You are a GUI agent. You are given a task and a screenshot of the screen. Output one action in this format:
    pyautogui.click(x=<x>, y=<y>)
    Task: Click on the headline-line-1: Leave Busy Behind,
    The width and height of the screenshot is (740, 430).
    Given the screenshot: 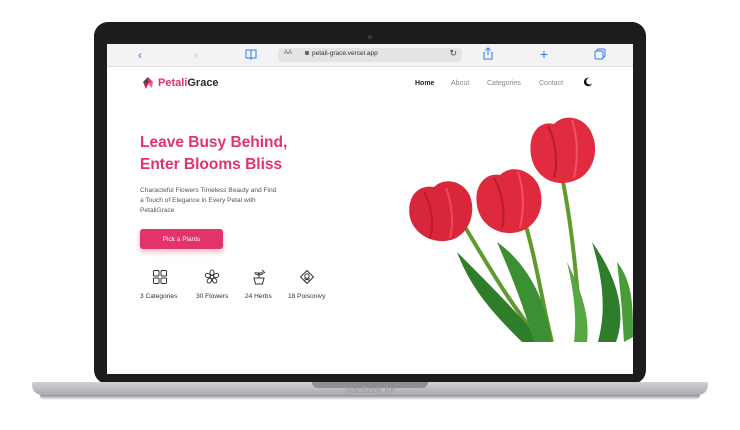 What is the action you would take?
    pyautogui.click(x=214, y=142)
    